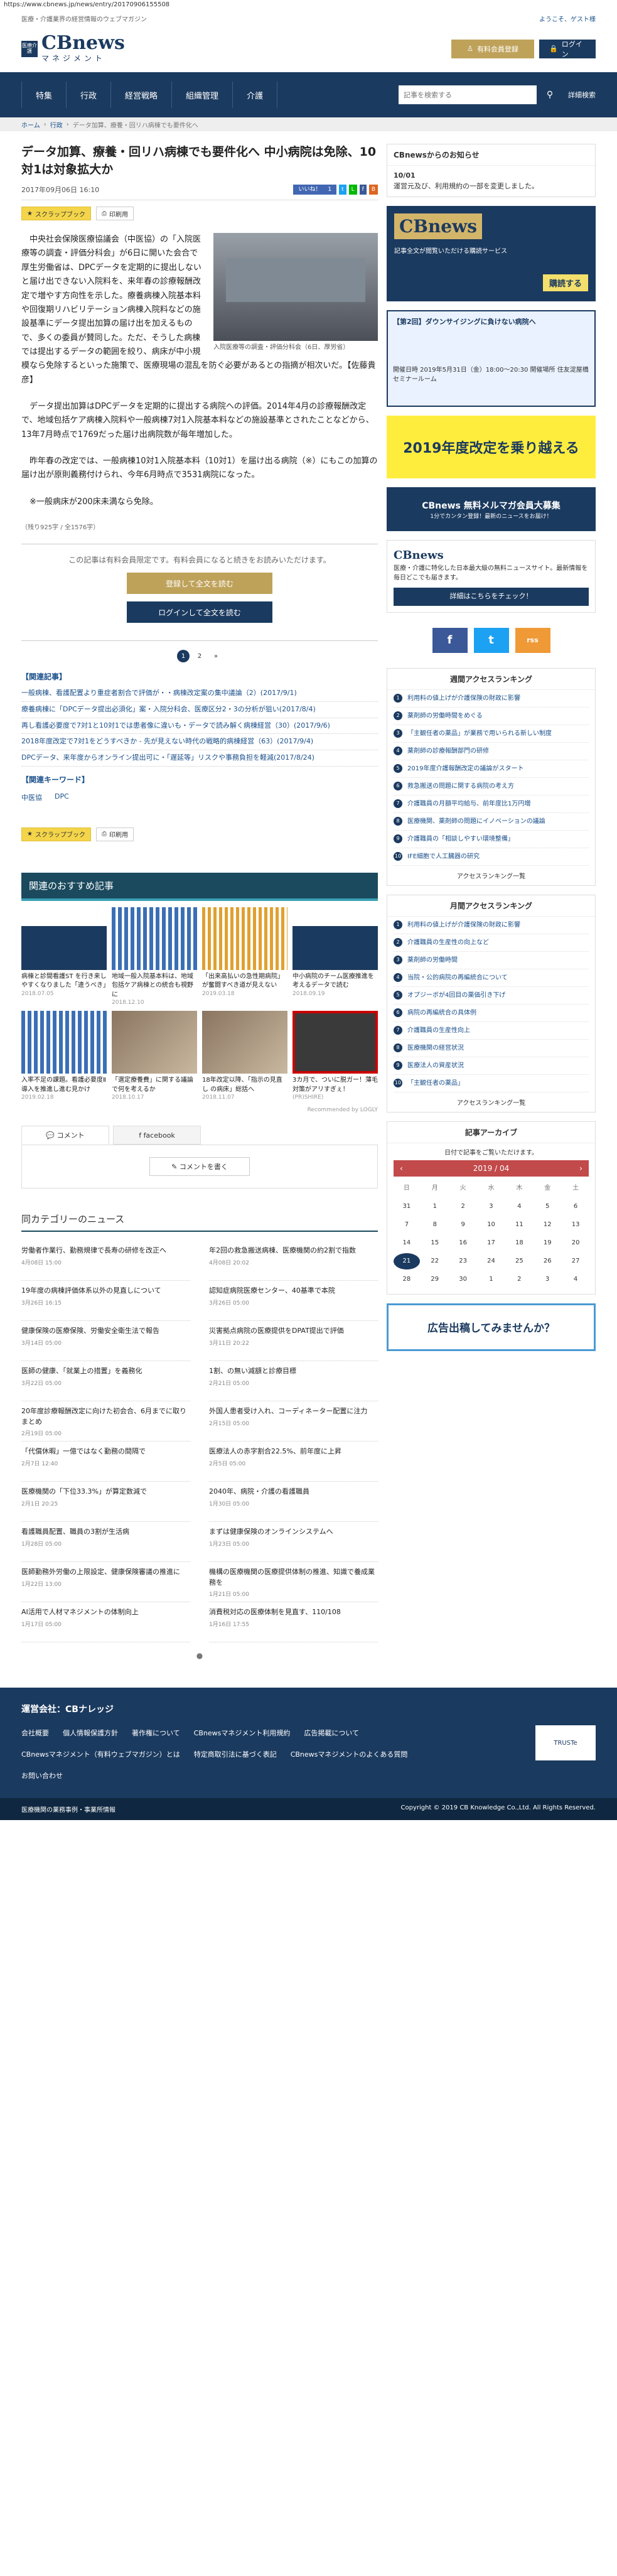  I want to click on footer-link: 広告掲載について, so click(331, 1732).